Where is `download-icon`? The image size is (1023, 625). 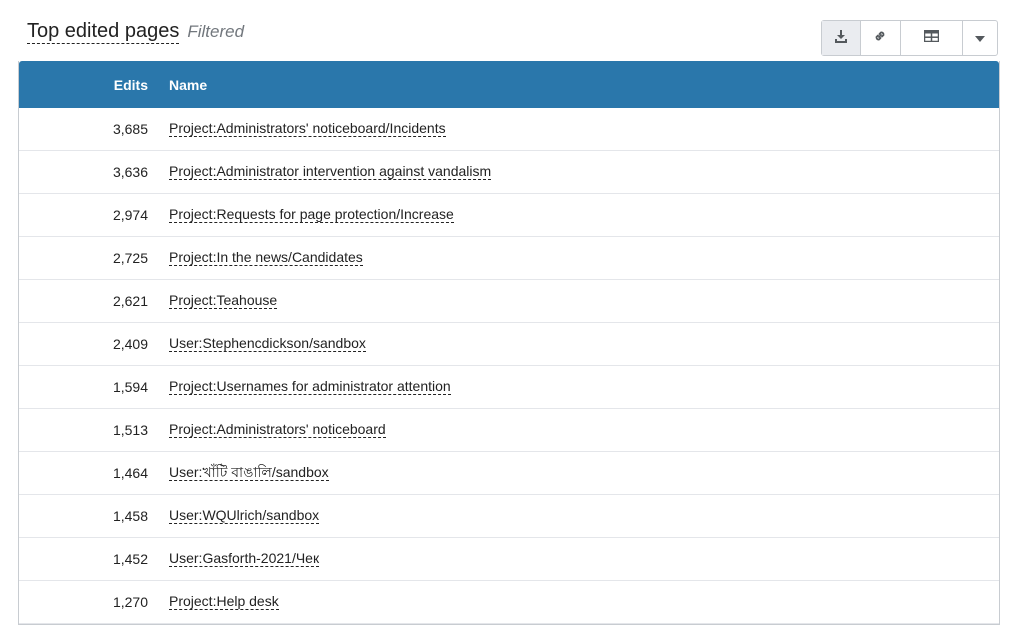
download-icon is located at coordinates (841, 38).